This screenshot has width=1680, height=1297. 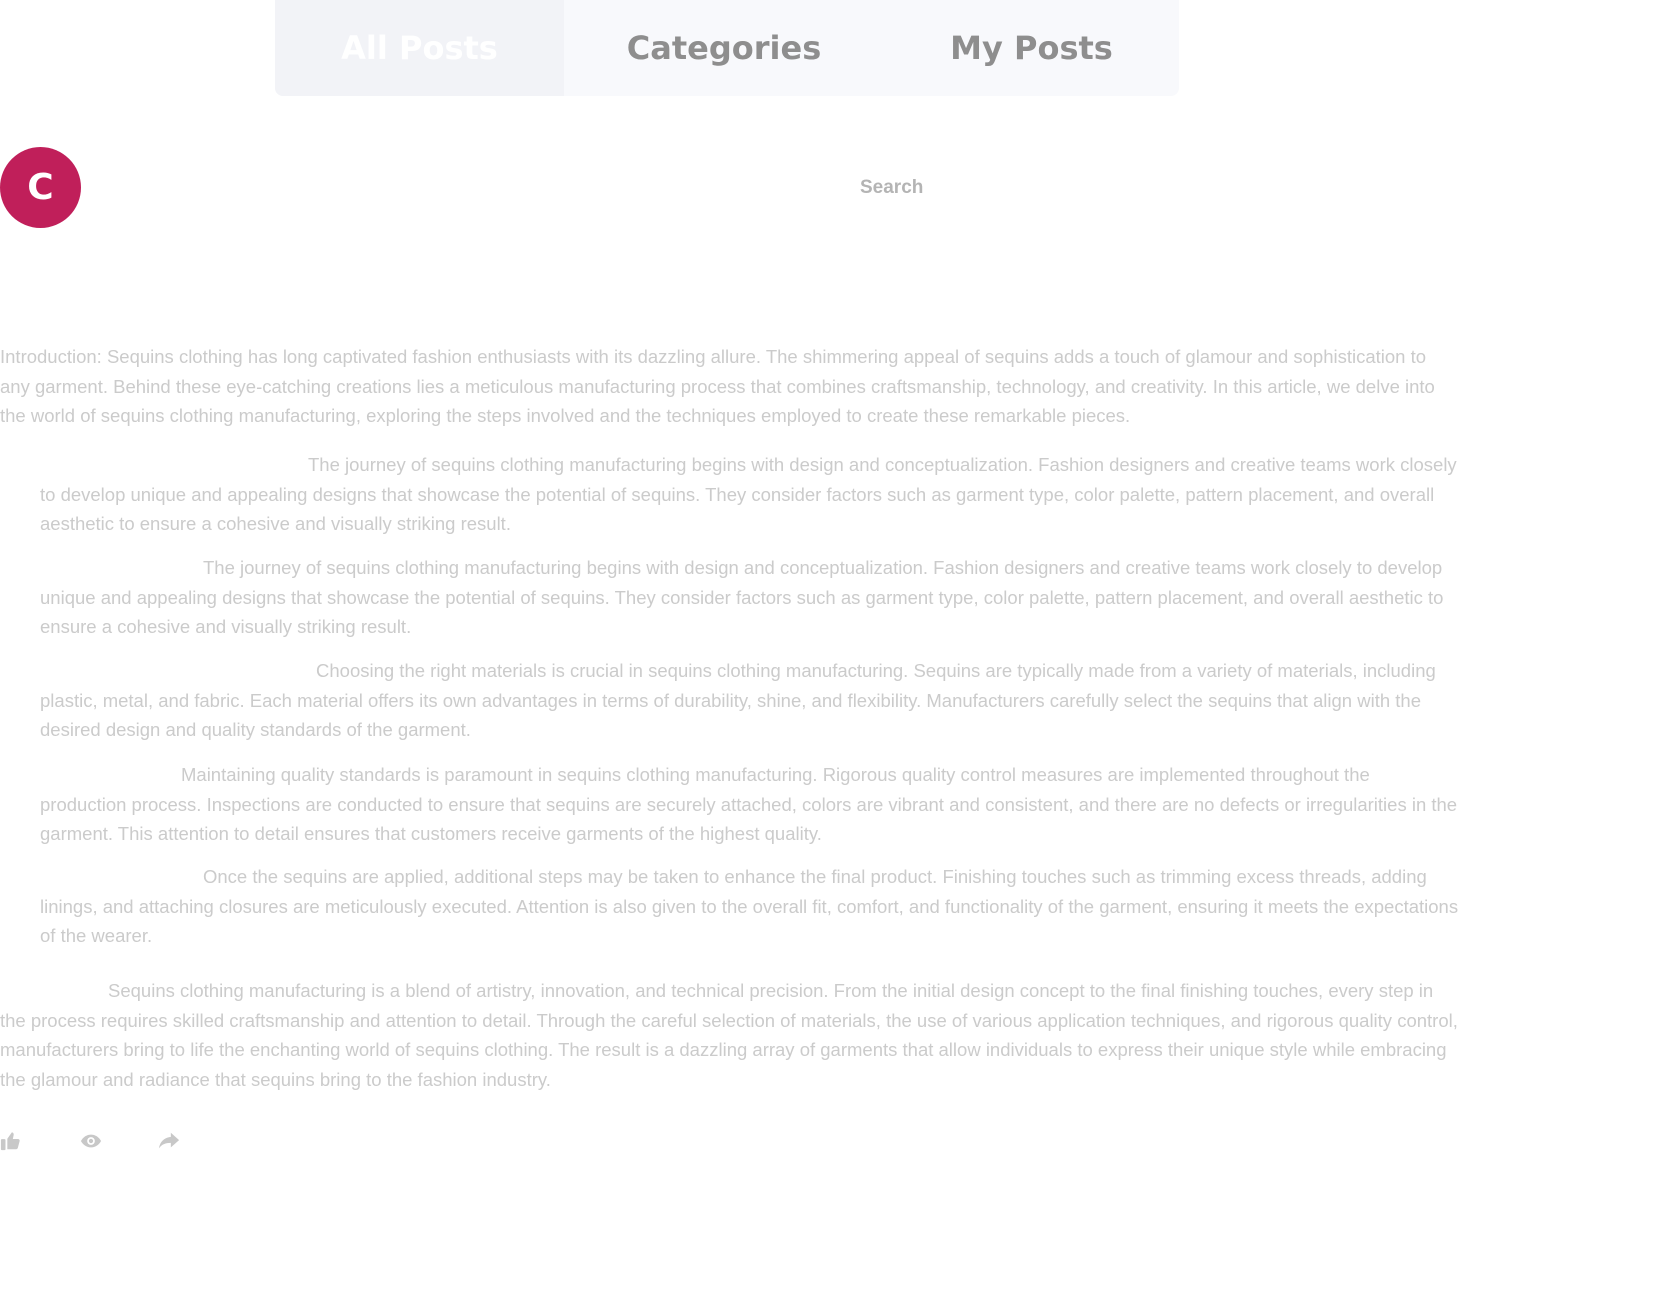 I want to click on tab-categories: Categories, so click(x=724, y=48).